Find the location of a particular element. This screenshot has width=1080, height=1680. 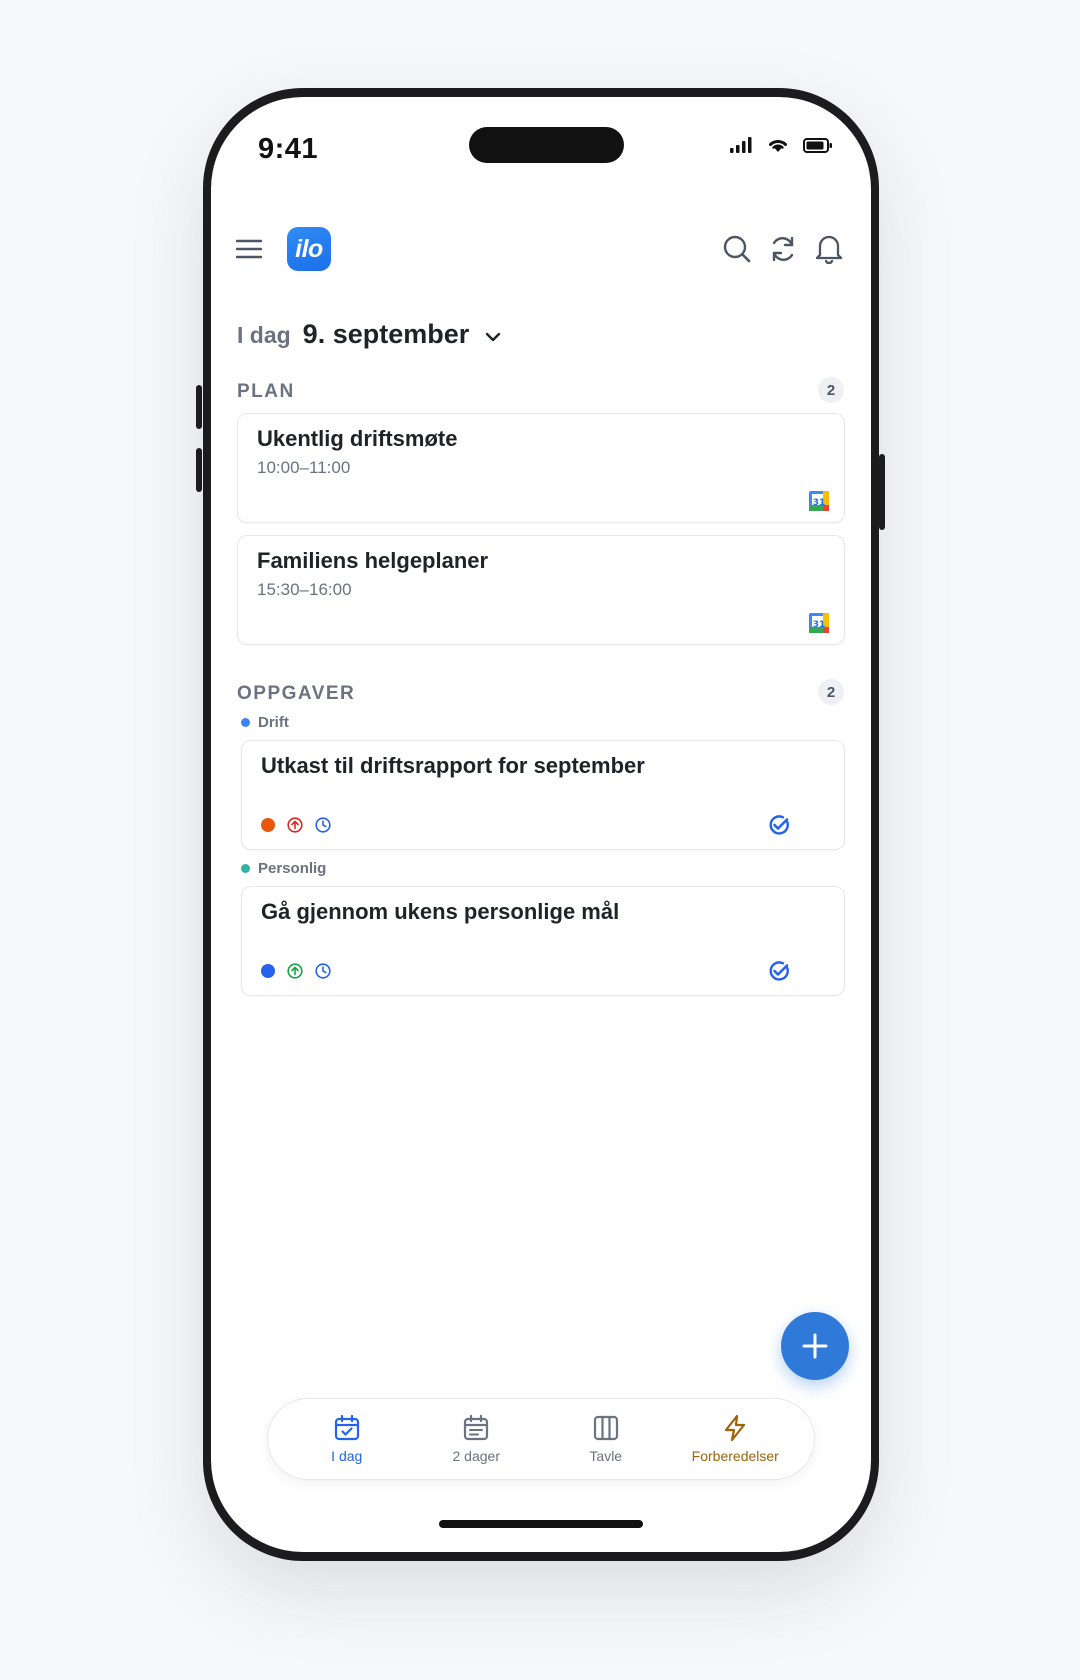

date-prefix: I dag is located at coordinates (264, 335).